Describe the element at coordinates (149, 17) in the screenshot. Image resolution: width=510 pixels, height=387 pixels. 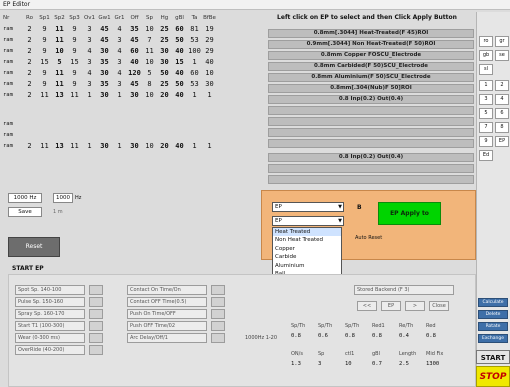
I see `column-header: Sp` at that location.